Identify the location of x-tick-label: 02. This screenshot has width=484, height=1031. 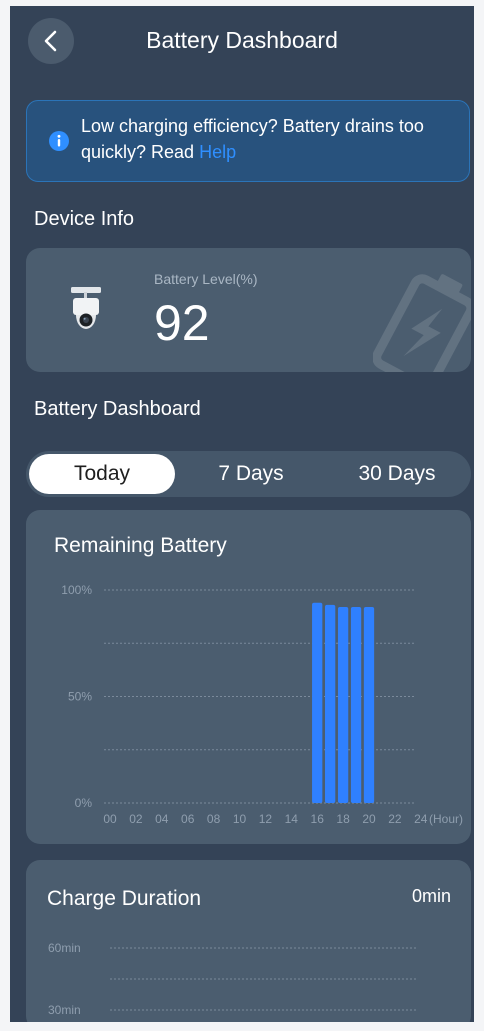
(136, 819).